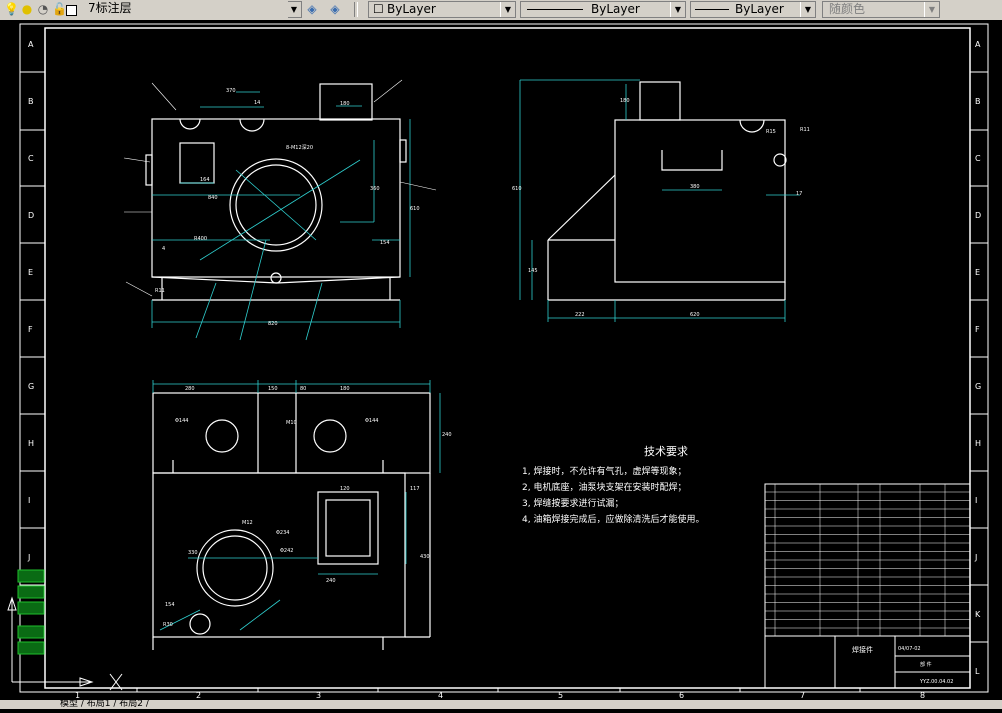  I want to click on linetype-sample-line, so click(555, 9).